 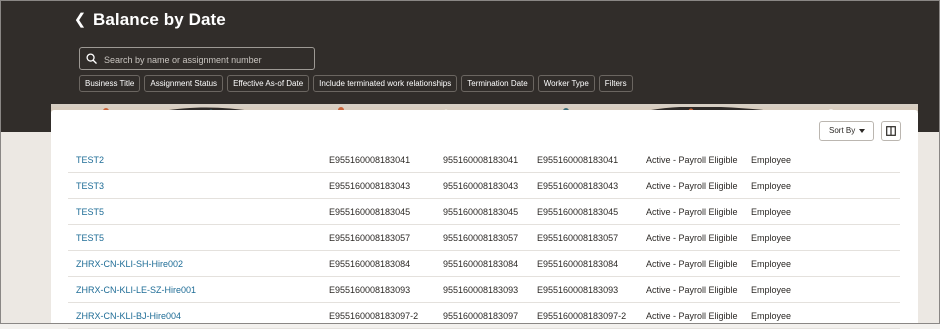 I want to click on assignment-number: E955160008183084, so click(x=370, y=264).